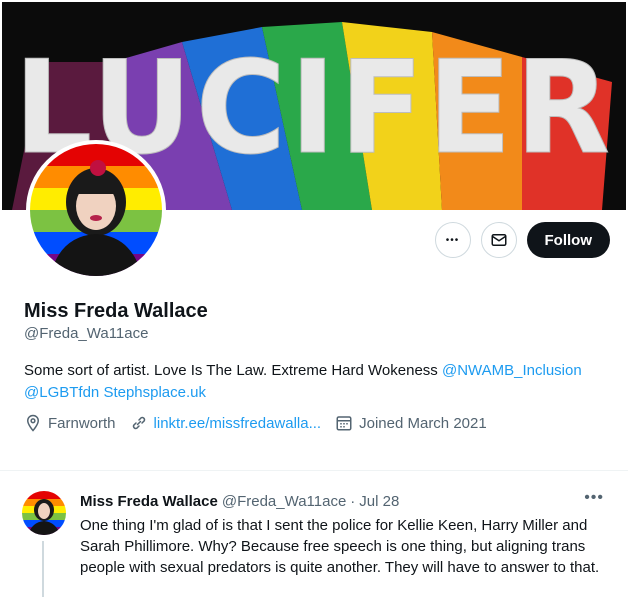  Describe the element at coordinates (138, 423) in the screenshot. I see `link-icon` at that location.